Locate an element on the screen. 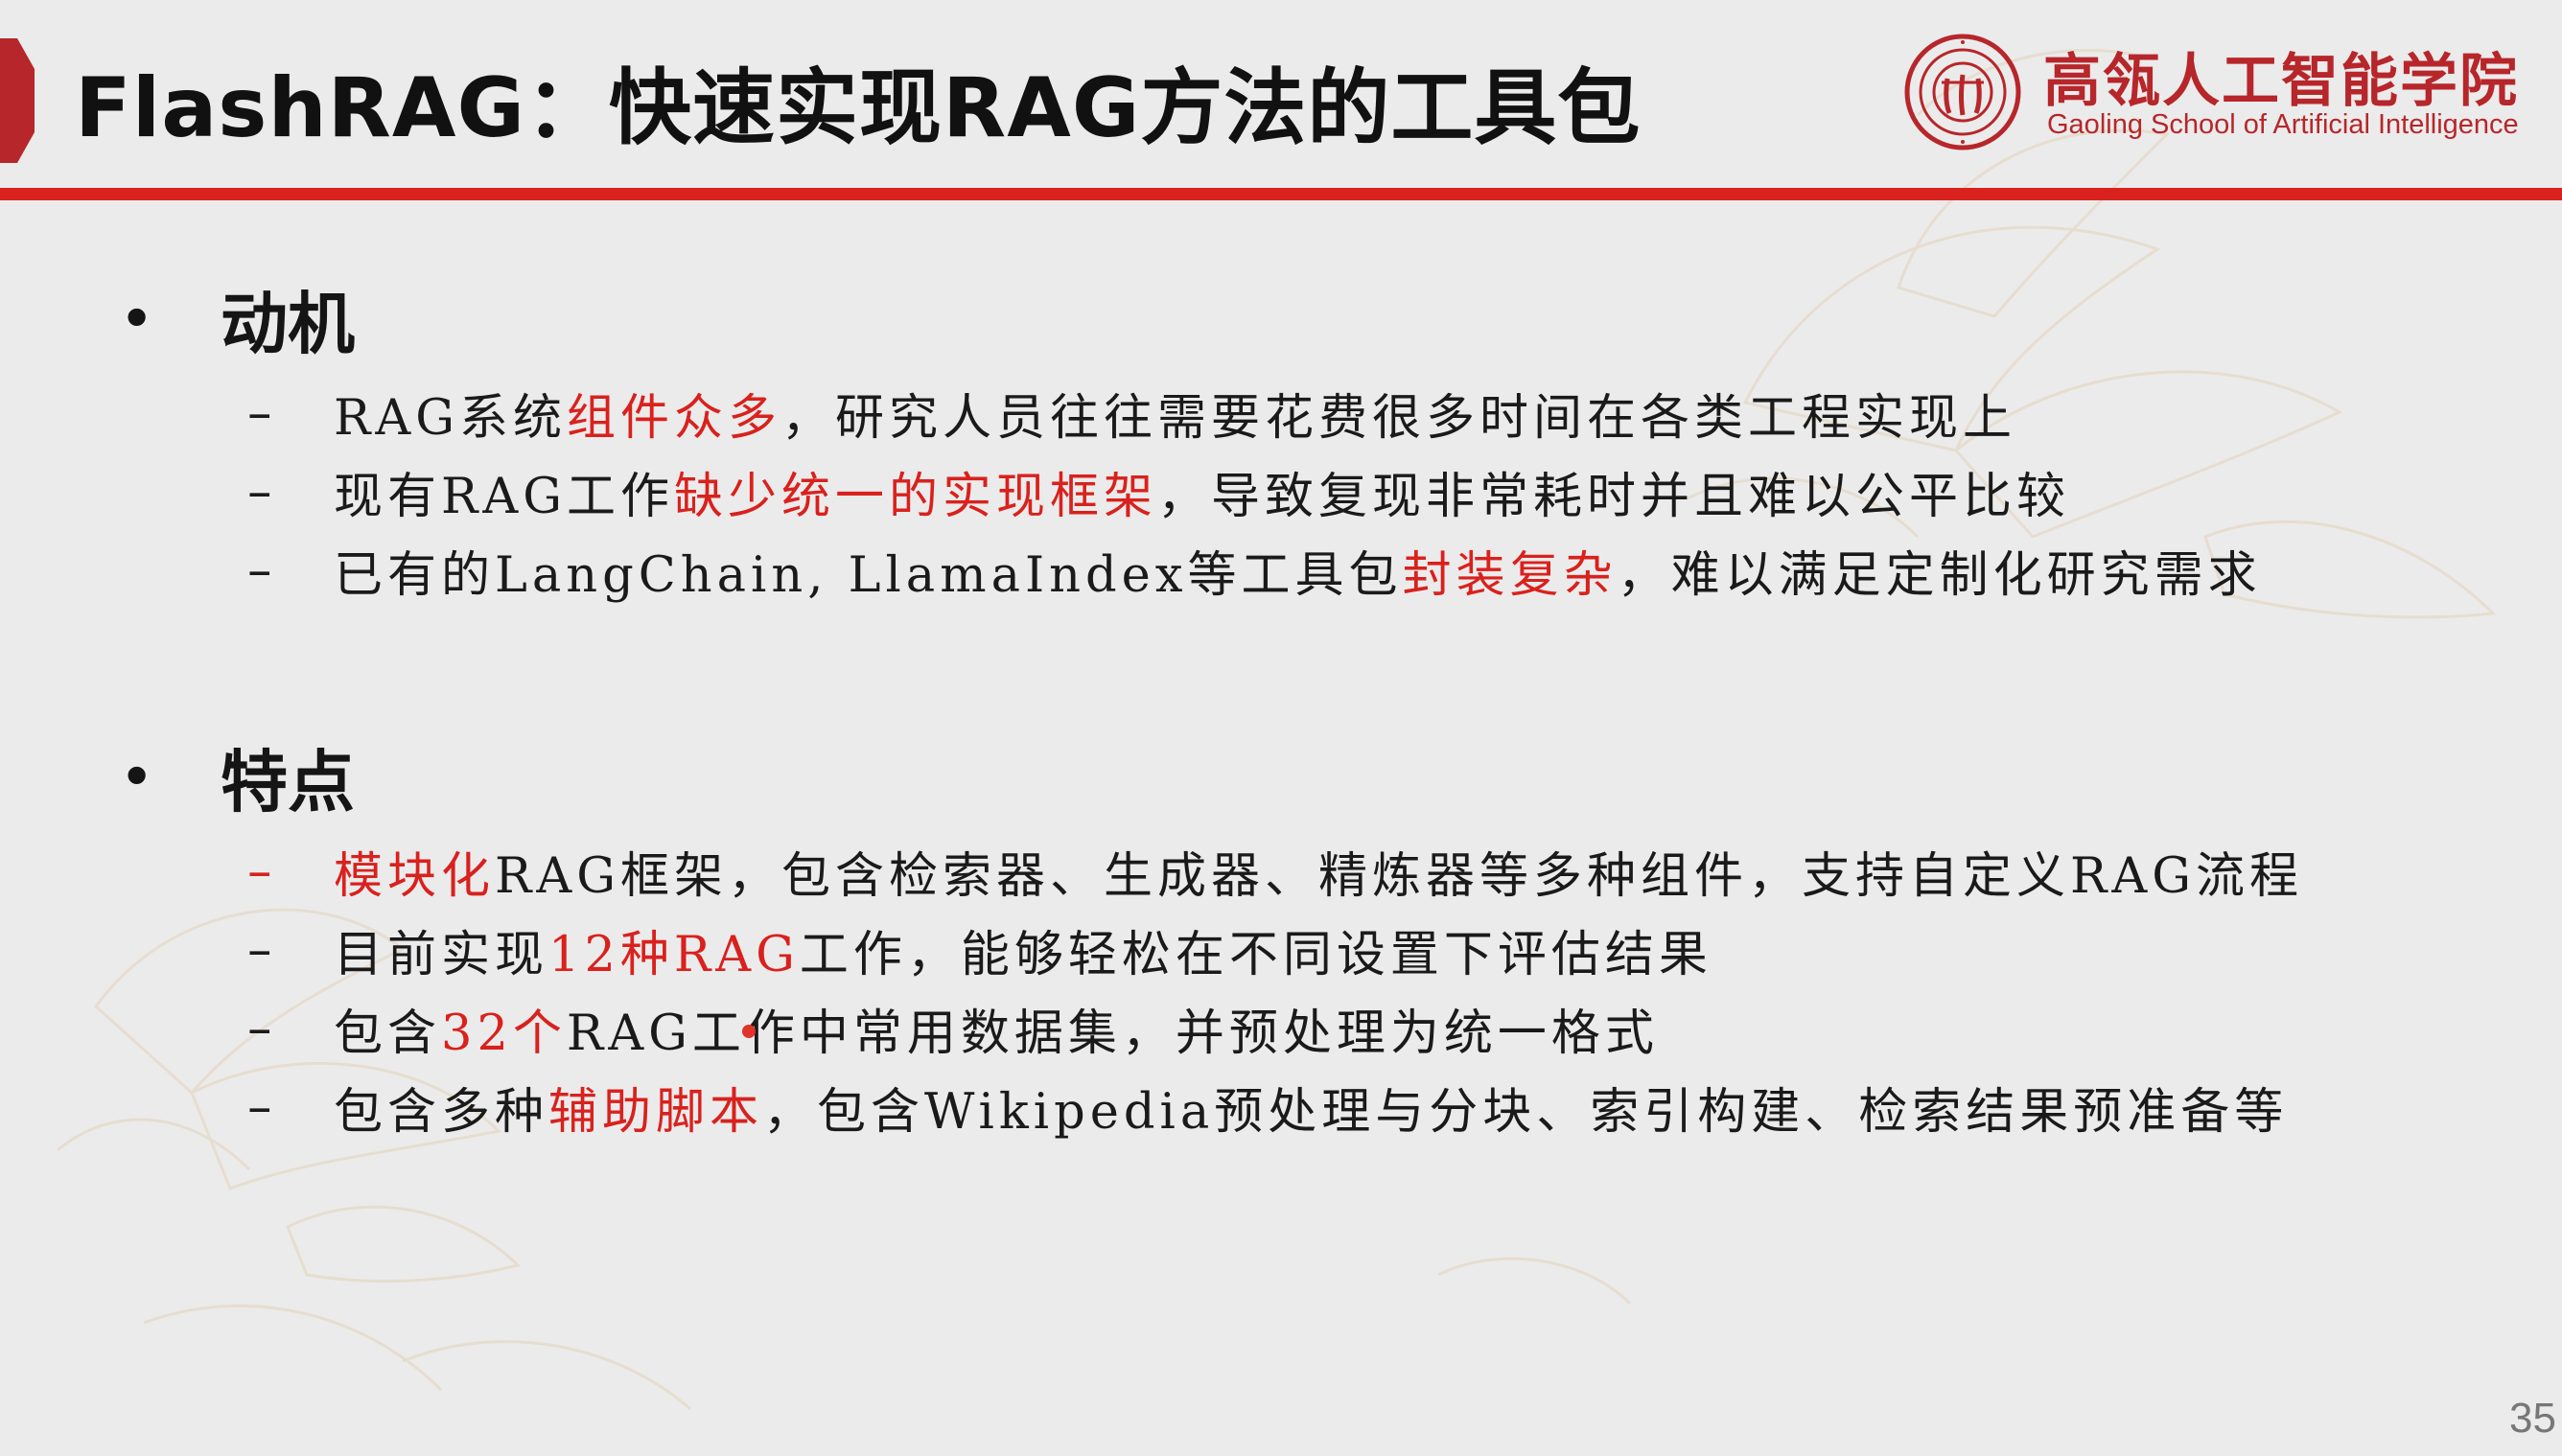 This screenshot has width=2562, height=1456. item-highlight: 组件众多 is located at coordinates (673, 418).